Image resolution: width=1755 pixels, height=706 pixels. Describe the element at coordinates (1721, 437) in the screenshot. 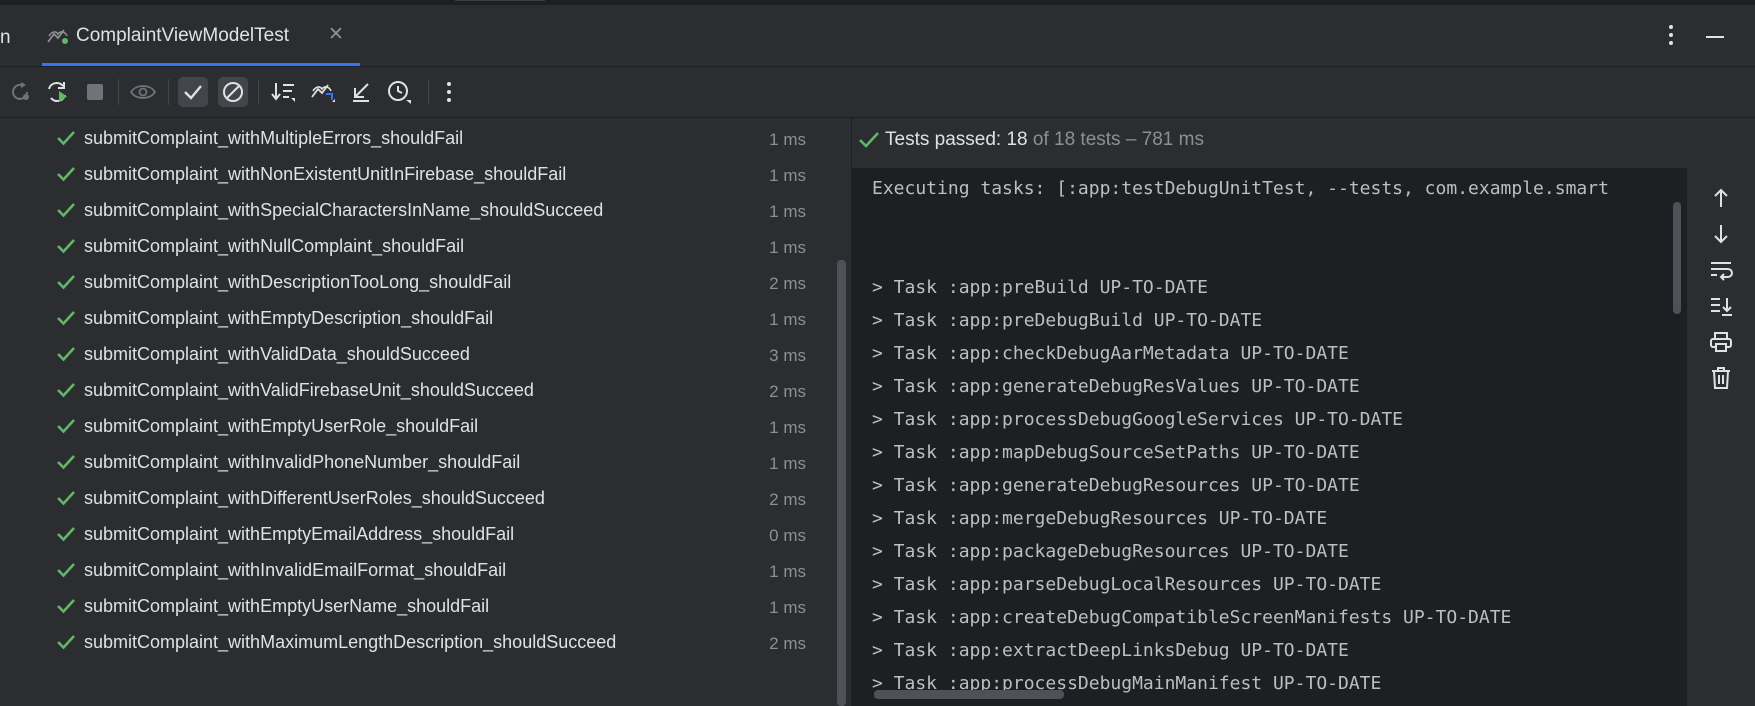

I see `console-actions-bar` at that location.